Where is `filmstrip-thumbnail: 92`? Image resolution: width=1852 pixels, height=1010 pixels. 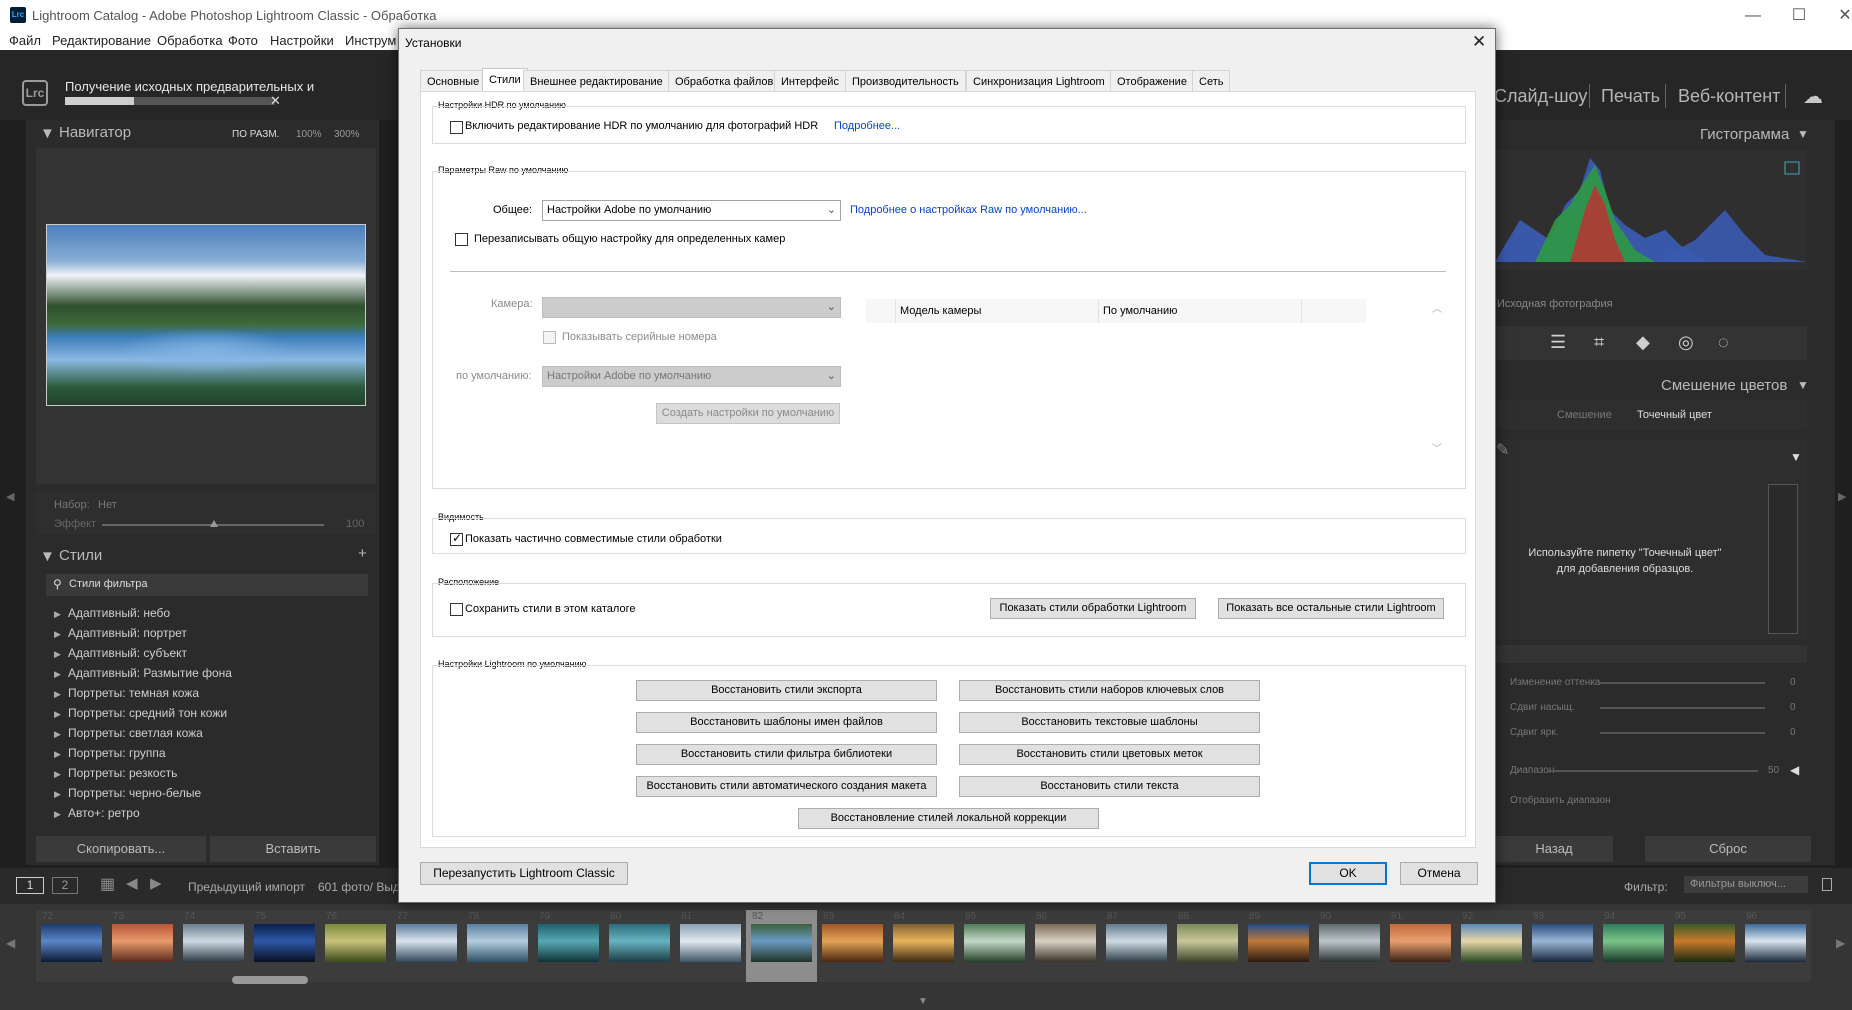 filmstrip-thumbnail: 92 is located at coordinates (1491, 946).